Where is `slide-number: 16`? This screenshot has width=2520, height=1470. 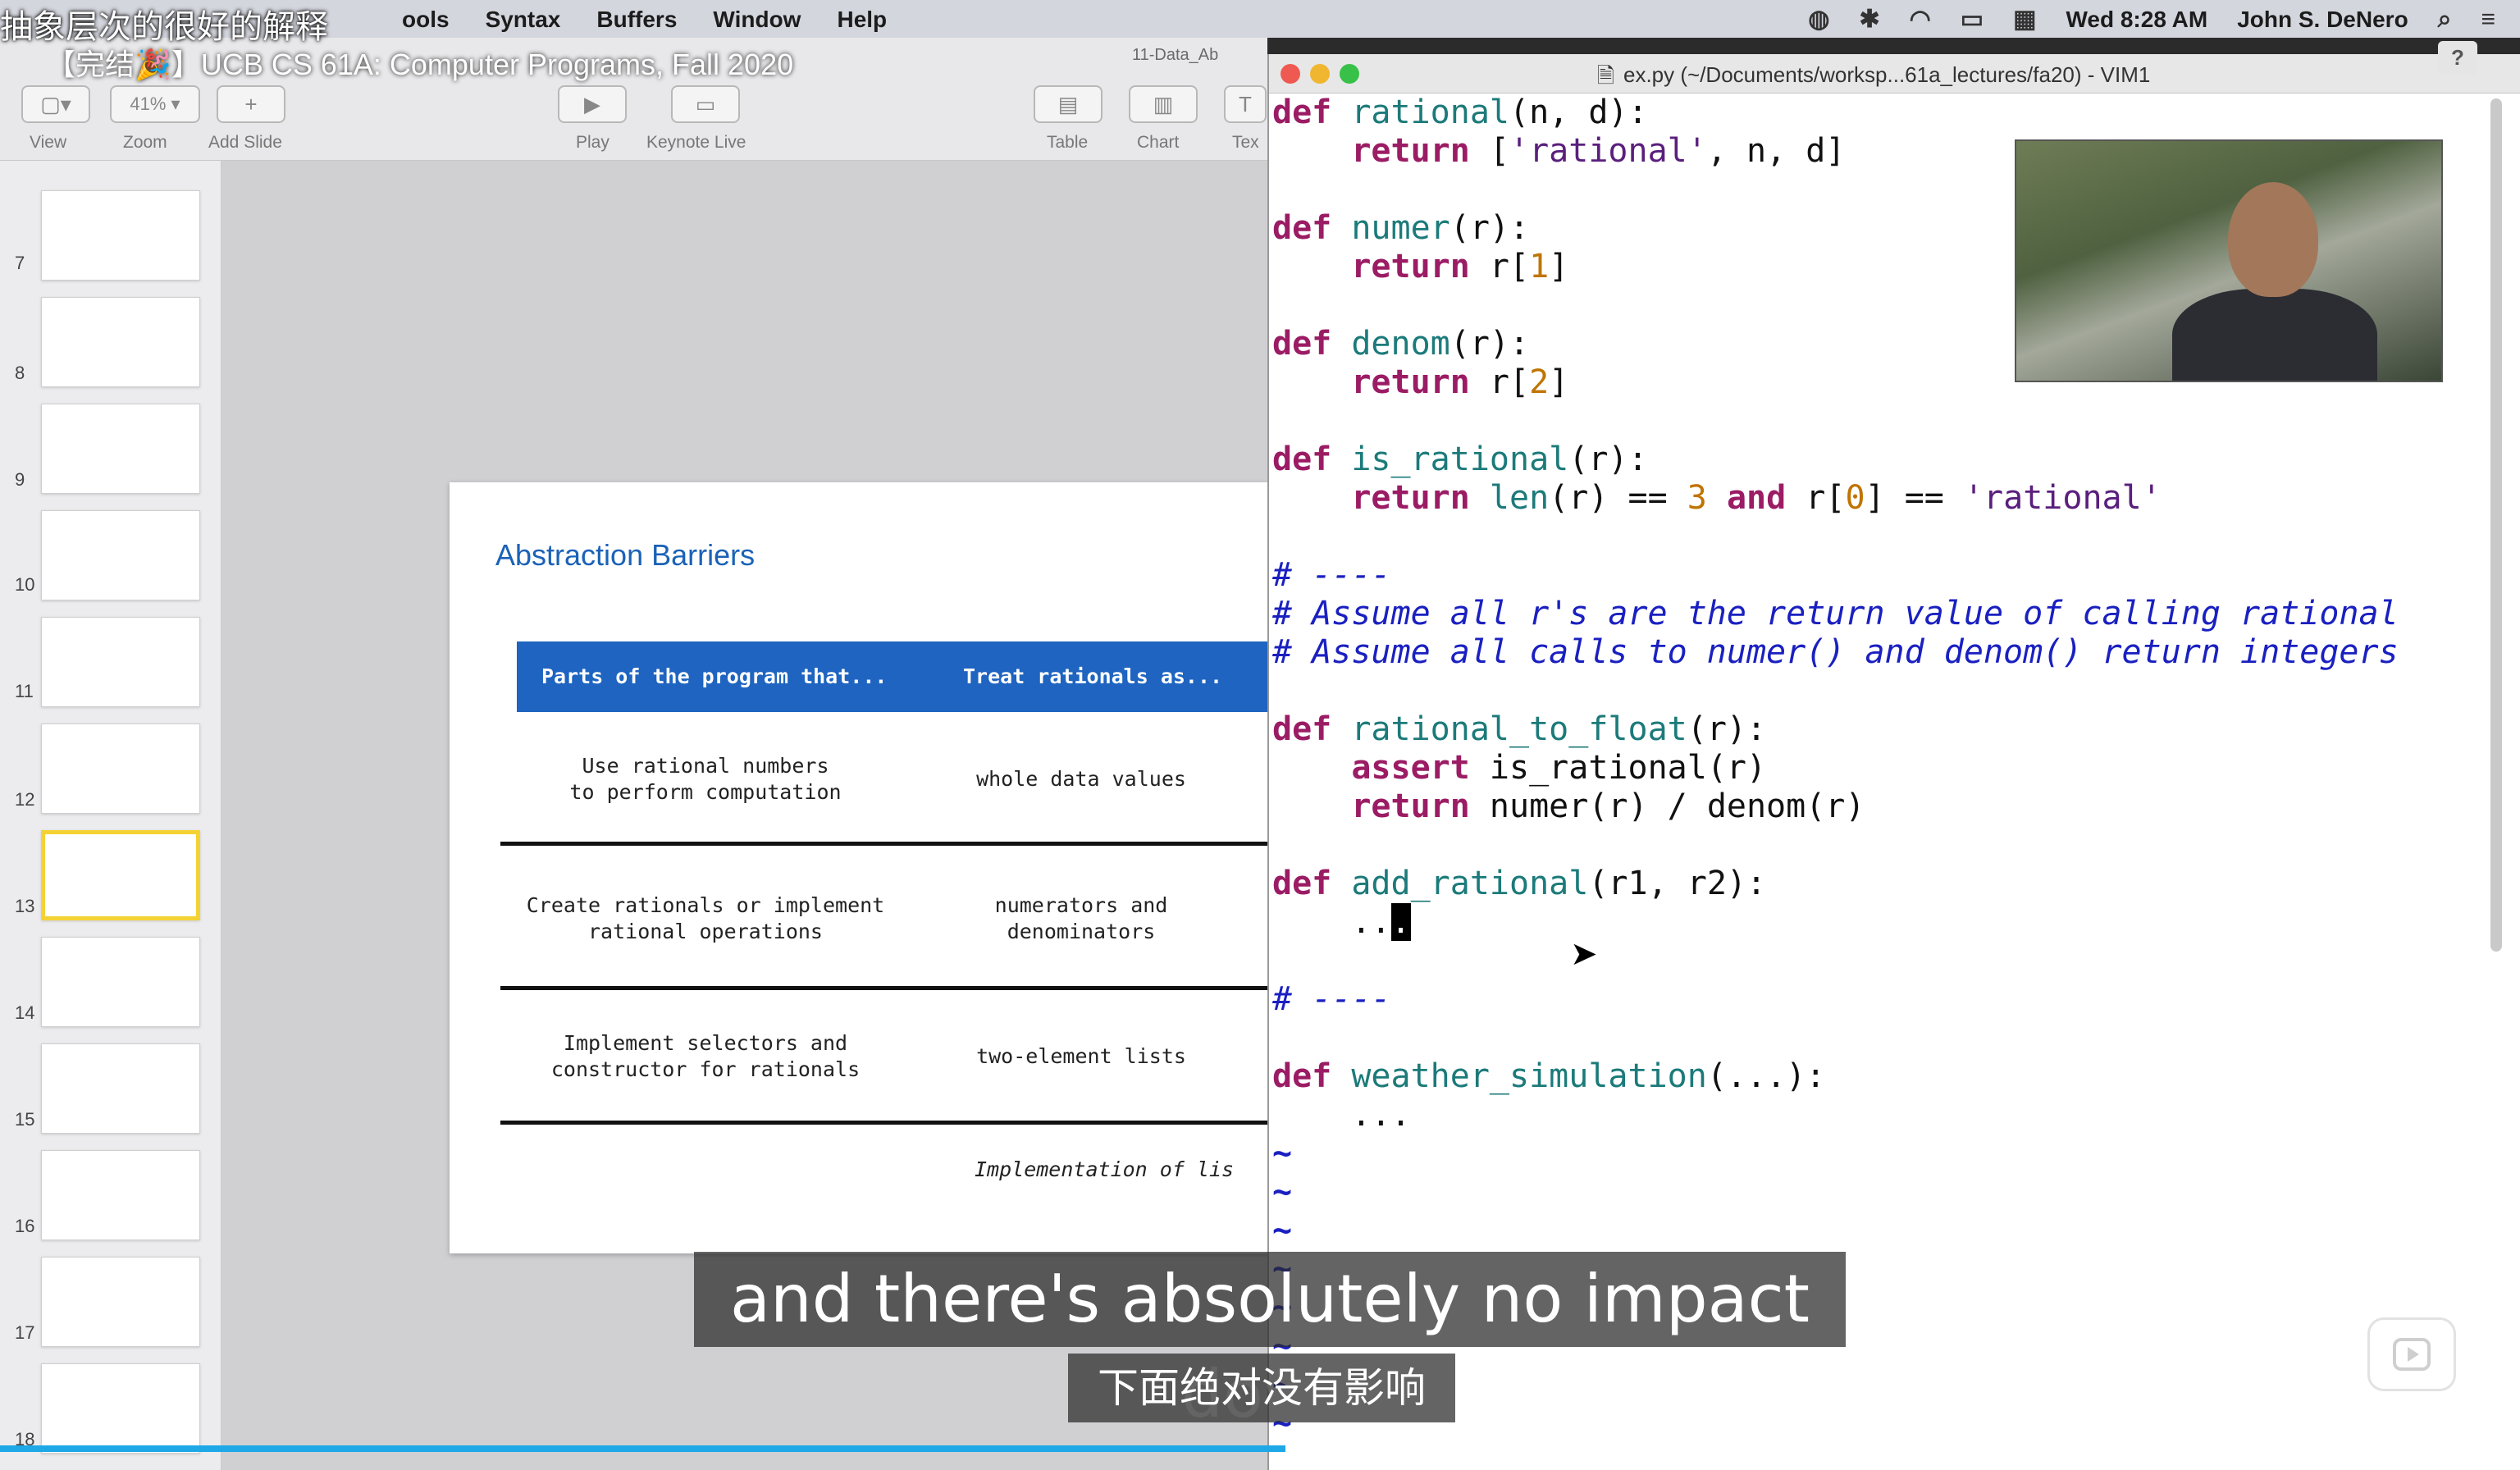 slide-number: 16 is located at coordinates (25, 1226).